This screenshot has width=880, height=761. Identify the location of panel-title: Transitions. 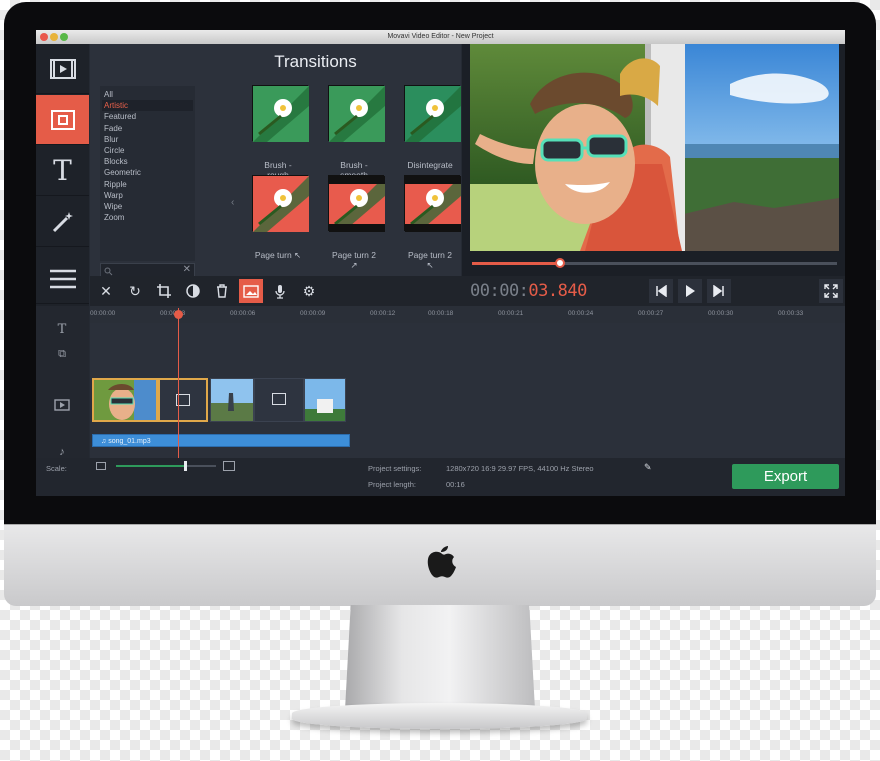
(315, 61).